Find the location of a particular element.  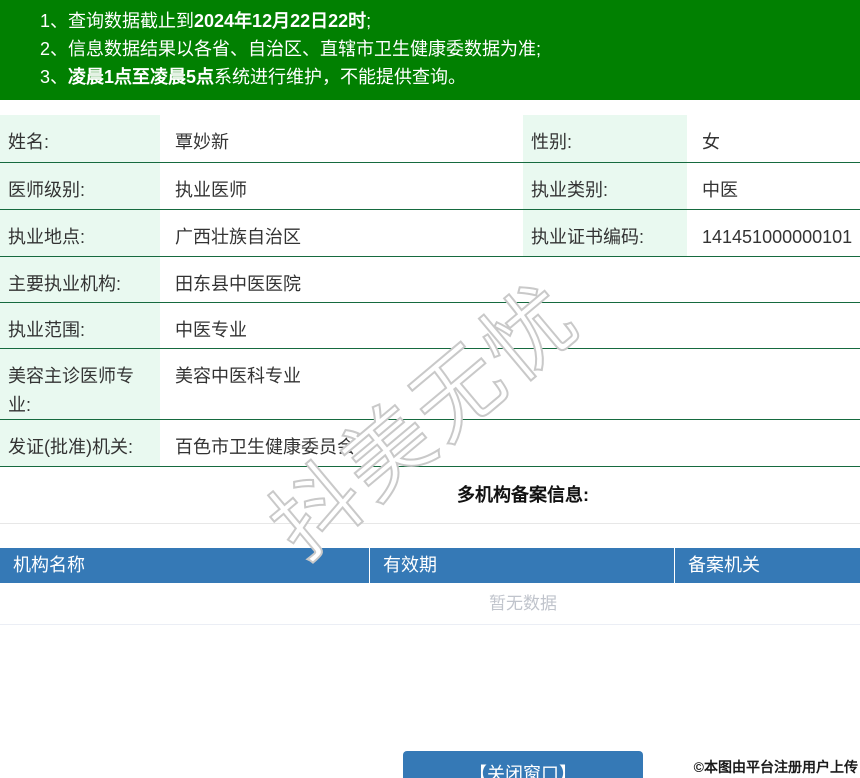

upload-stamp: ©本图由平台注册用户上传 is located at coordinates (775, 767).